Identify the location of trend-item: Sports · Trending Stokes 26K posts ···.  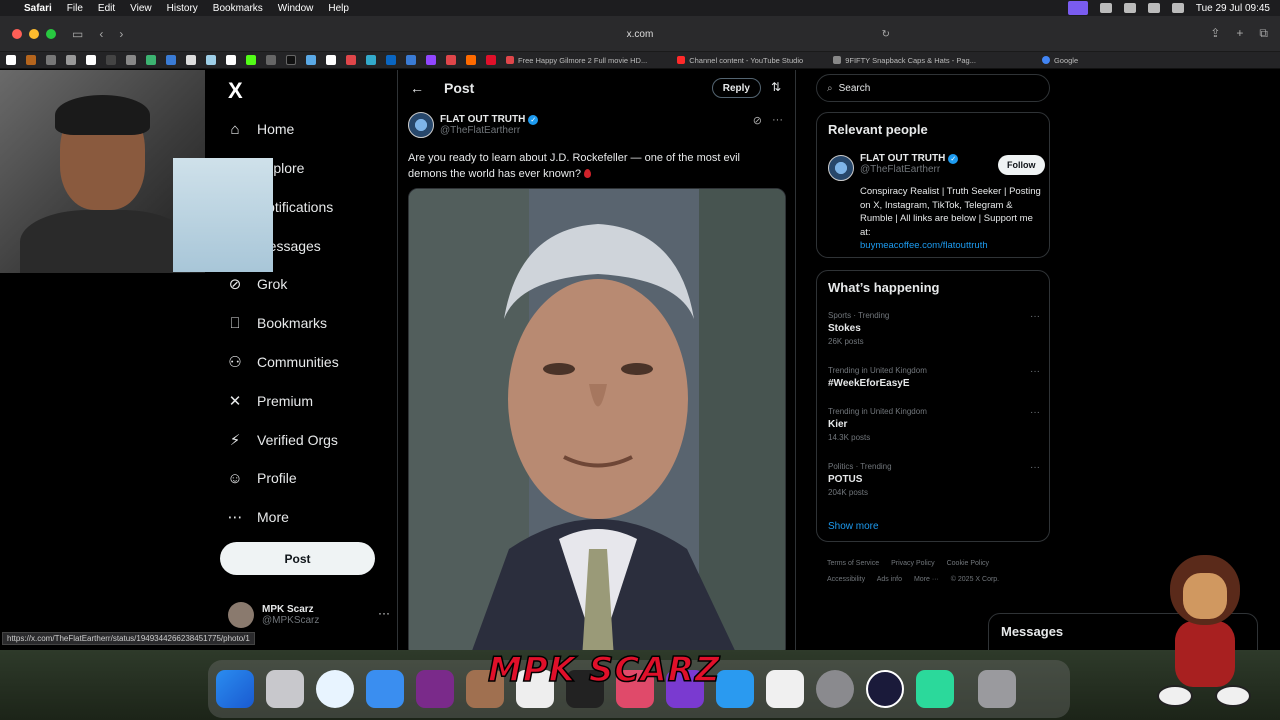
(934, 328).